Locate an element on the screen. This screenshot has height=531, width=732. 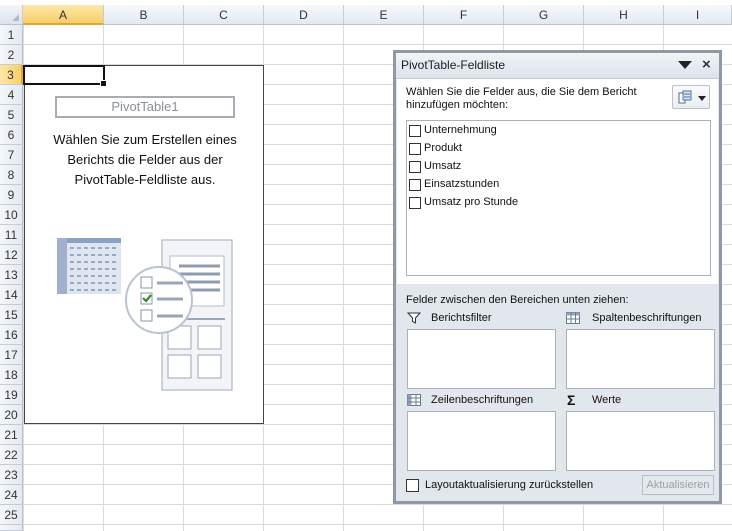
field-label: Einsatzstunden is located at coordinates (462, 184).